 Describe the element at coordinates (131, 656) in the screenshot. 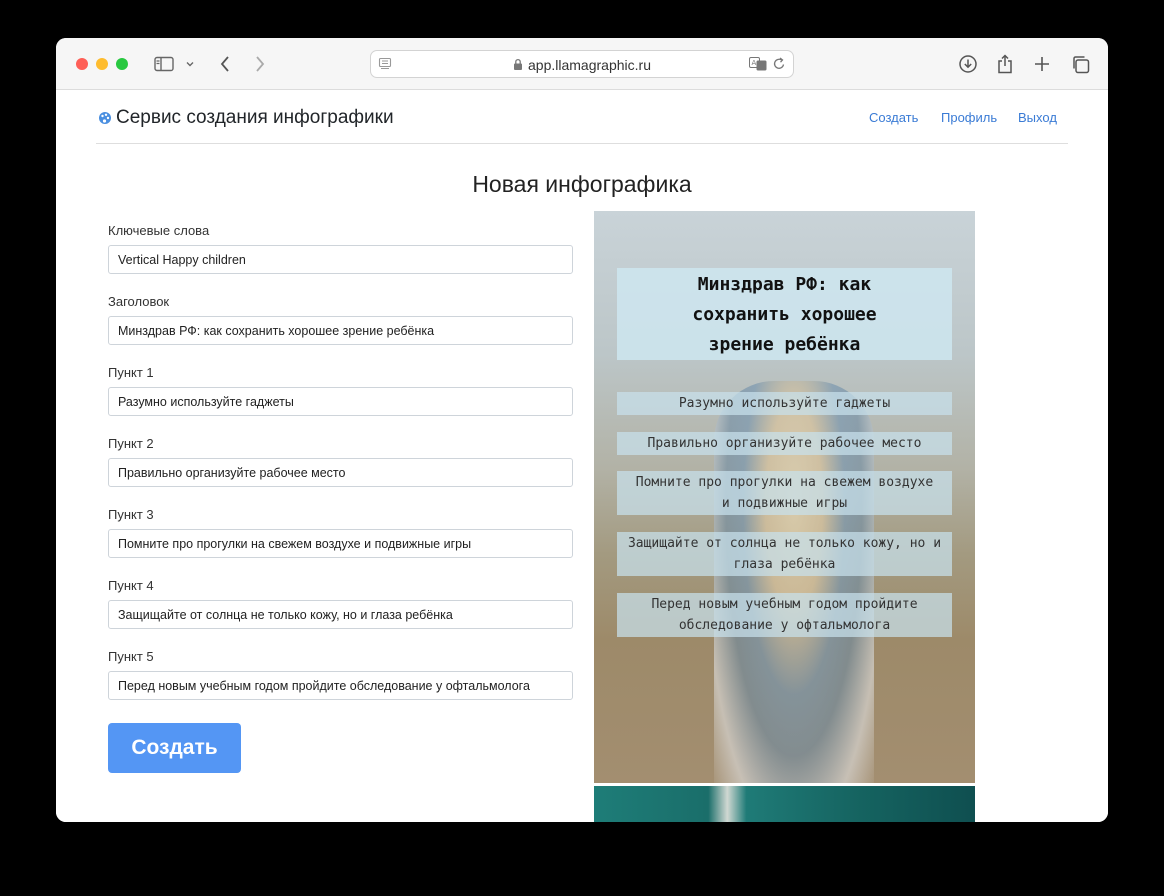

I see `item-5-label: Пункт 5` at that location.